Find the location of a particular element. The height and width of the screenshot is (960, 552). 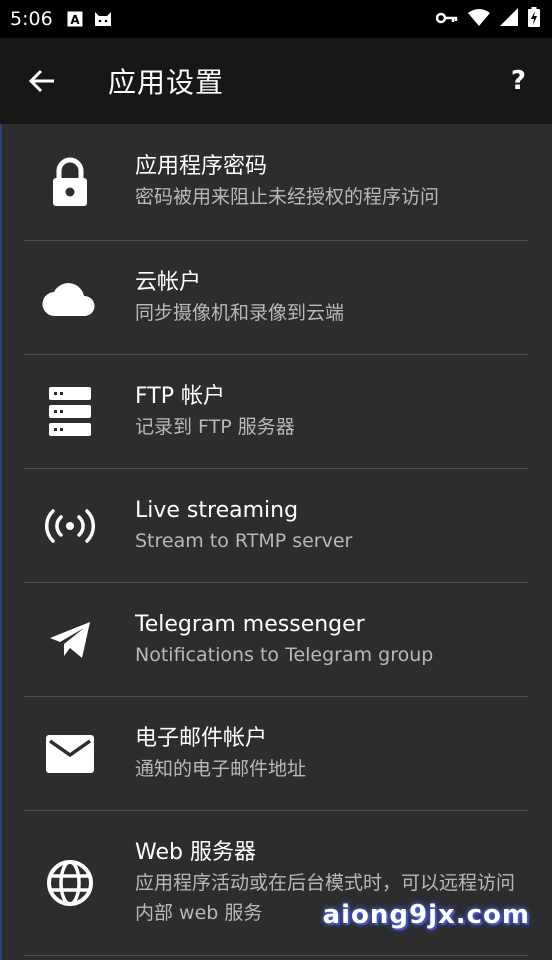

status-bar: 5:06 A is located at coordinates (276, 19).